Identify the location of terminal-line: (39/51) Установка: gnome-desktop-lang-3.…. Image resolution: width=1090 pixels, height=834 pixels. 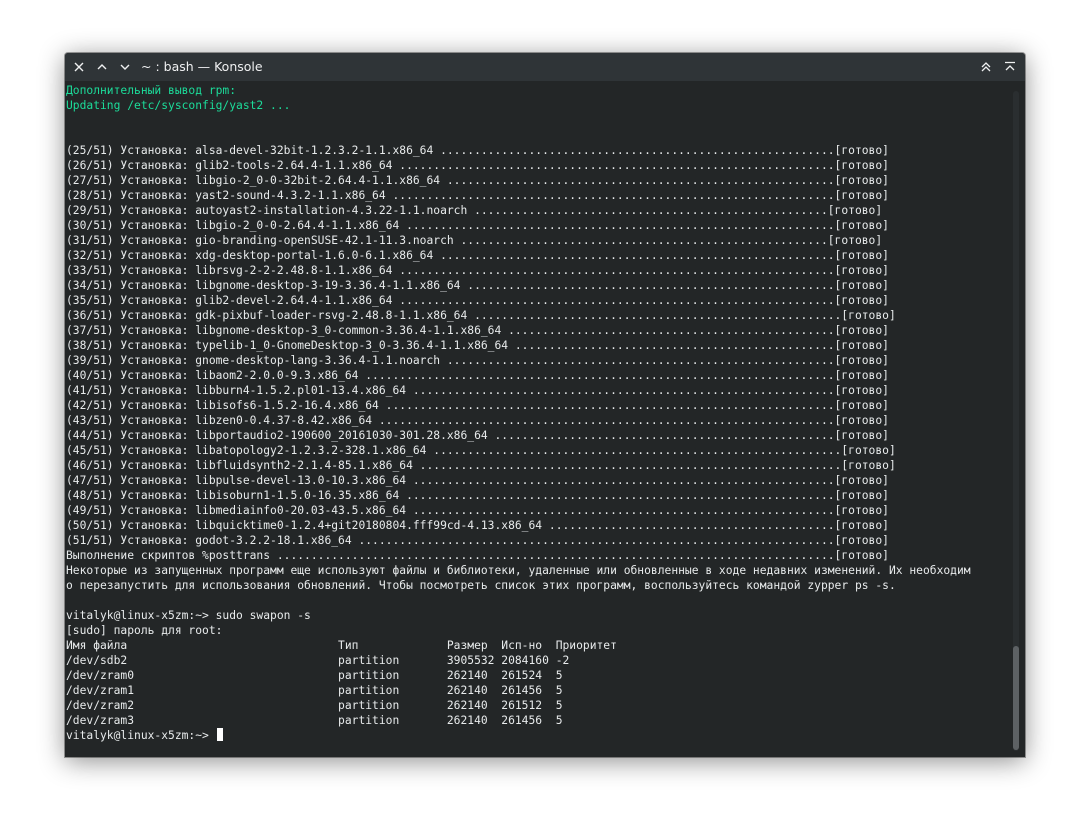
(477, 360).